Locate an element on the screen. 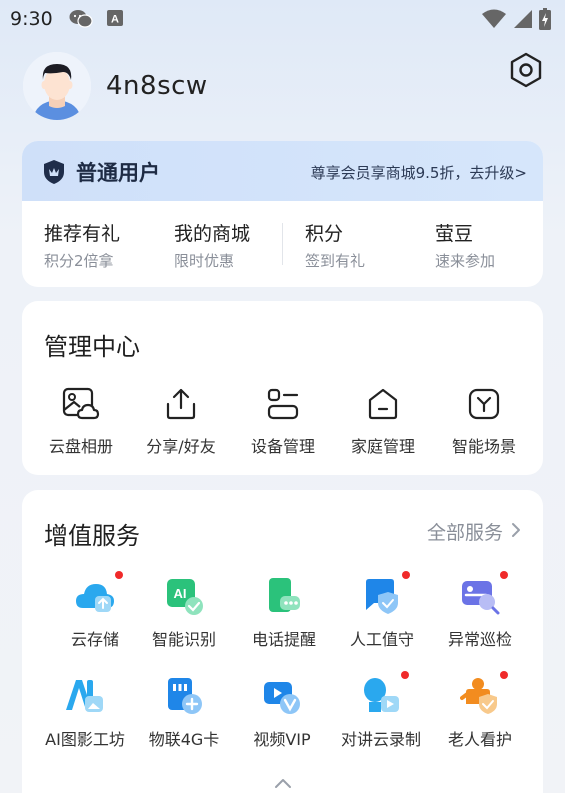 Image resolution: width=565 pixels, height=793 pixels. benefit-referral: 推荐有礼 积分2倍拿 is located at coordinates (82, 245).